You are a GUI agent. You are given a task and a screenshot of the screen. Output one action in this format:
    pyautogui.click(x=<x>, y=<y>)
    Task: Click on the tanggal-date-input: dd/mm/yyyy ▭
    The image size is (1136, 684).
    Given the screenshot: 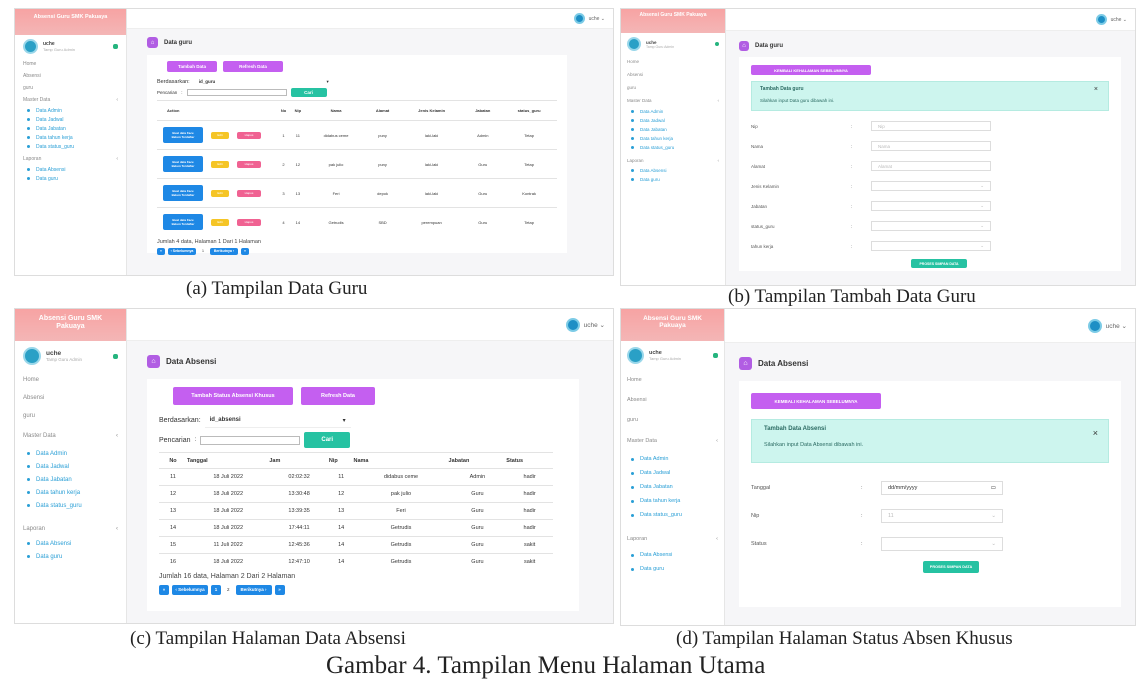 What is the action you would take?
    pyautogui.click(x=942, y=488)
    